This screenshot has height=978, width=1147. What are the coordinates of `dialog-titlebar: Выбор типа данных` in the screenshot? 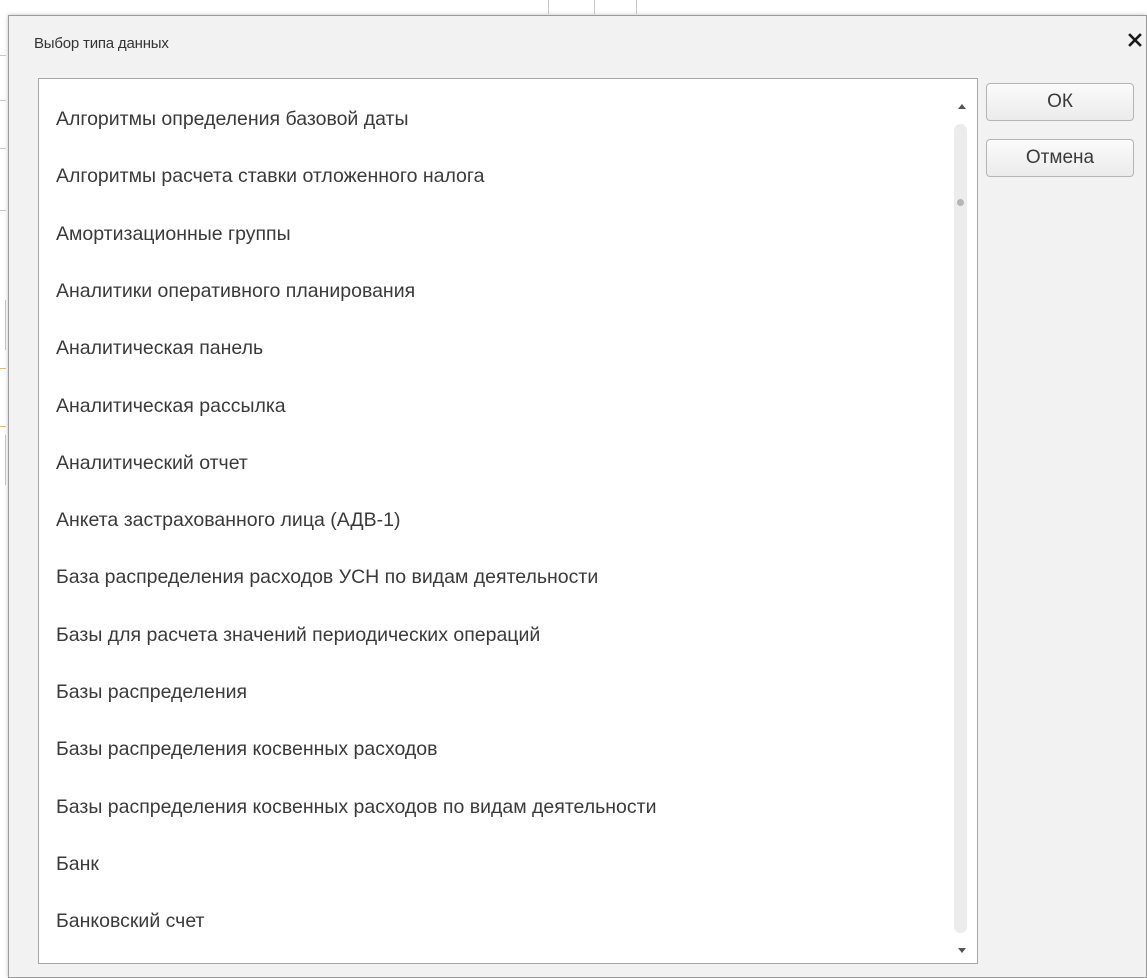 It's located at (577, 36).